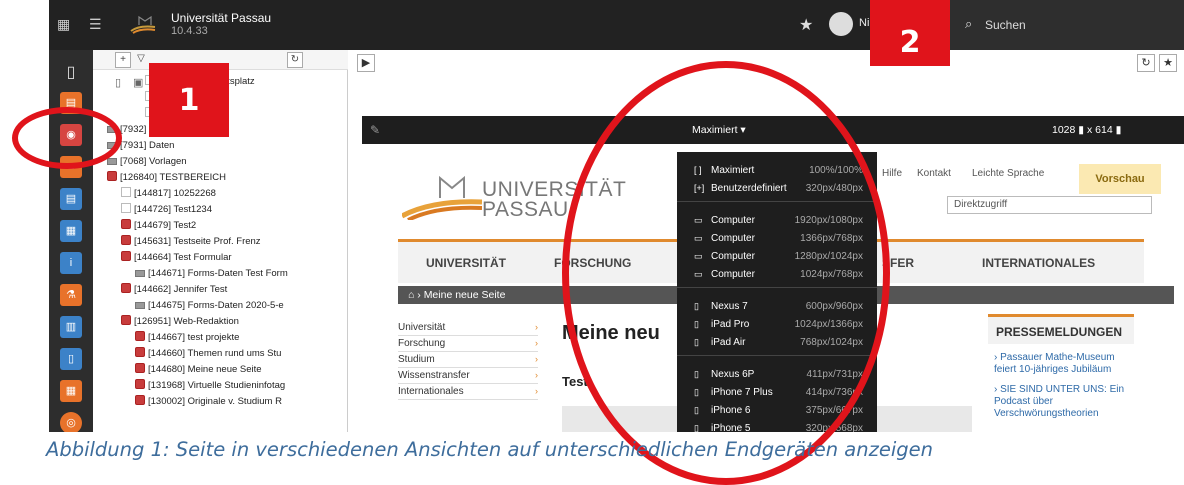 Image resolution: width=1184 pixels, height=485 pixels. I want to click on highlight-circle-view-icon, so click(67, 138).